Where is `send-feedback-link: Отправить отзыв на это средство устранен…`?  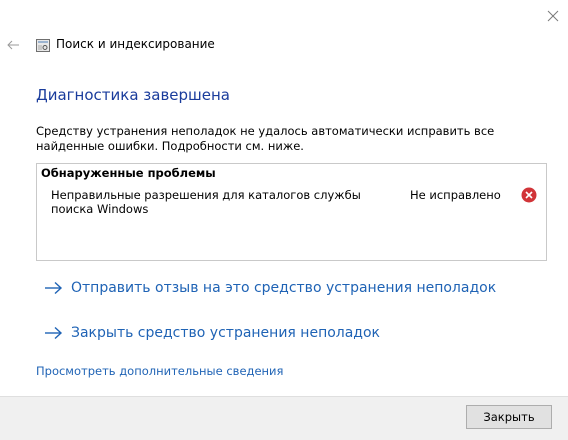 send-feedback-link: Отправить отзыв на это средство устранен… is located at coordinates (270, 288).